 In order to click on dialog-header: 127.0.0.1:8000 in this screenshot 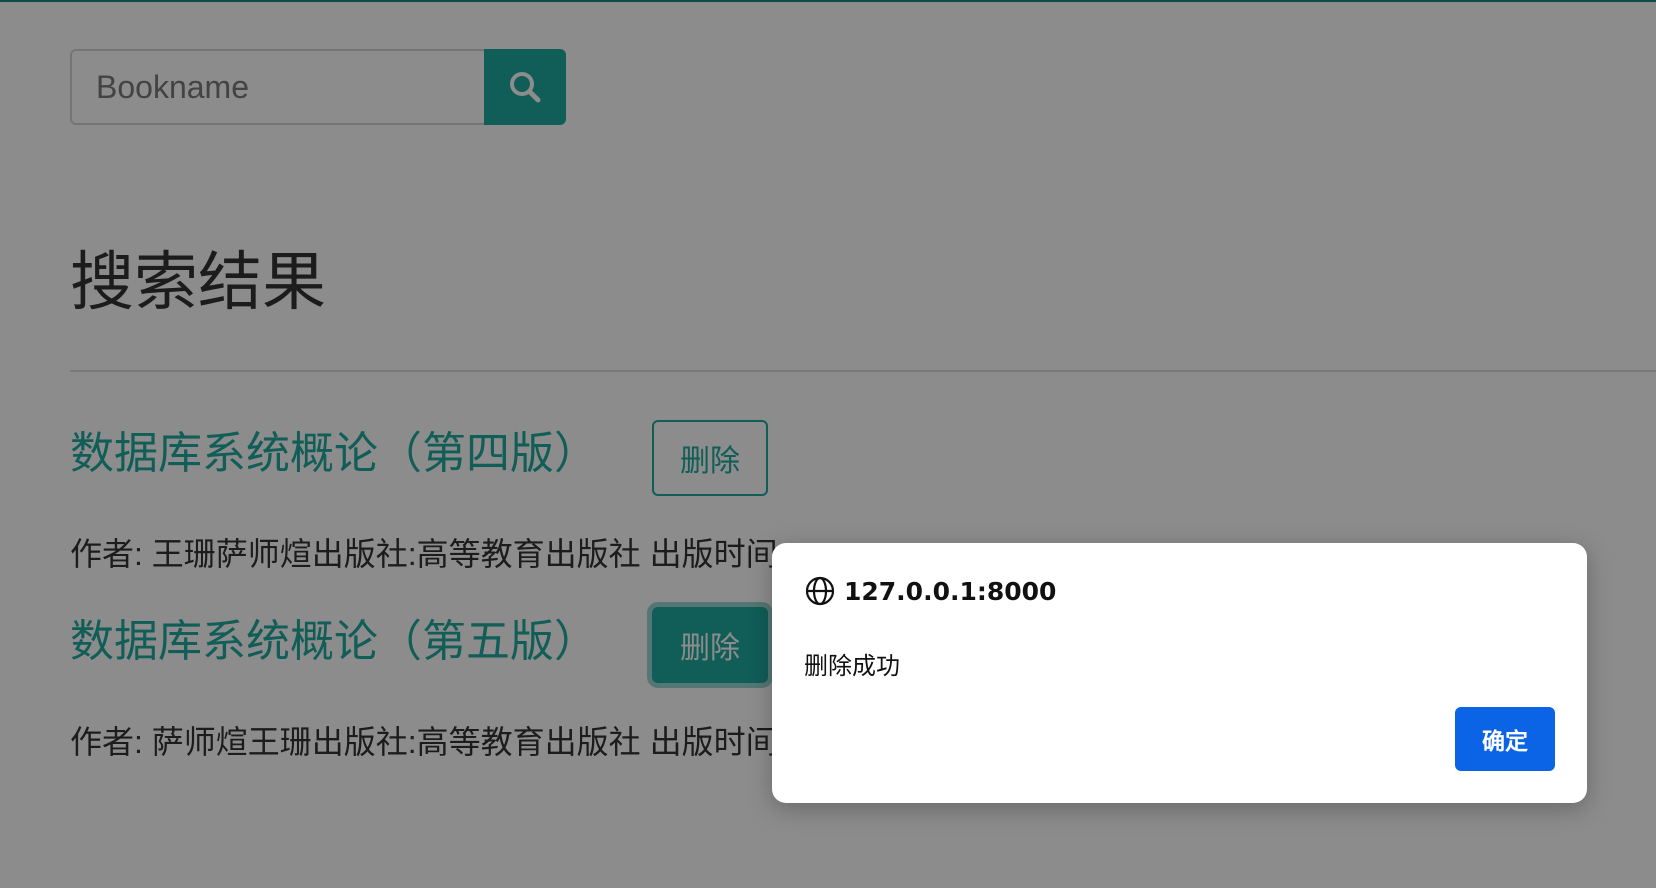, I will do `click(930, 591)`.